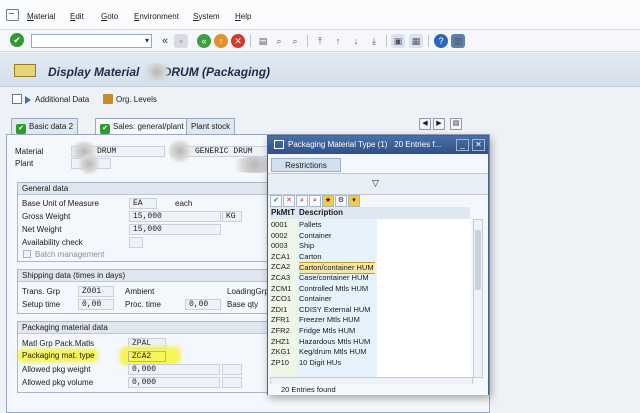  What do you see at coordinates (439, 124) in the screenshot?
I see `tab-right-arrow-icon: ▶` at bounding box center [439, 124].